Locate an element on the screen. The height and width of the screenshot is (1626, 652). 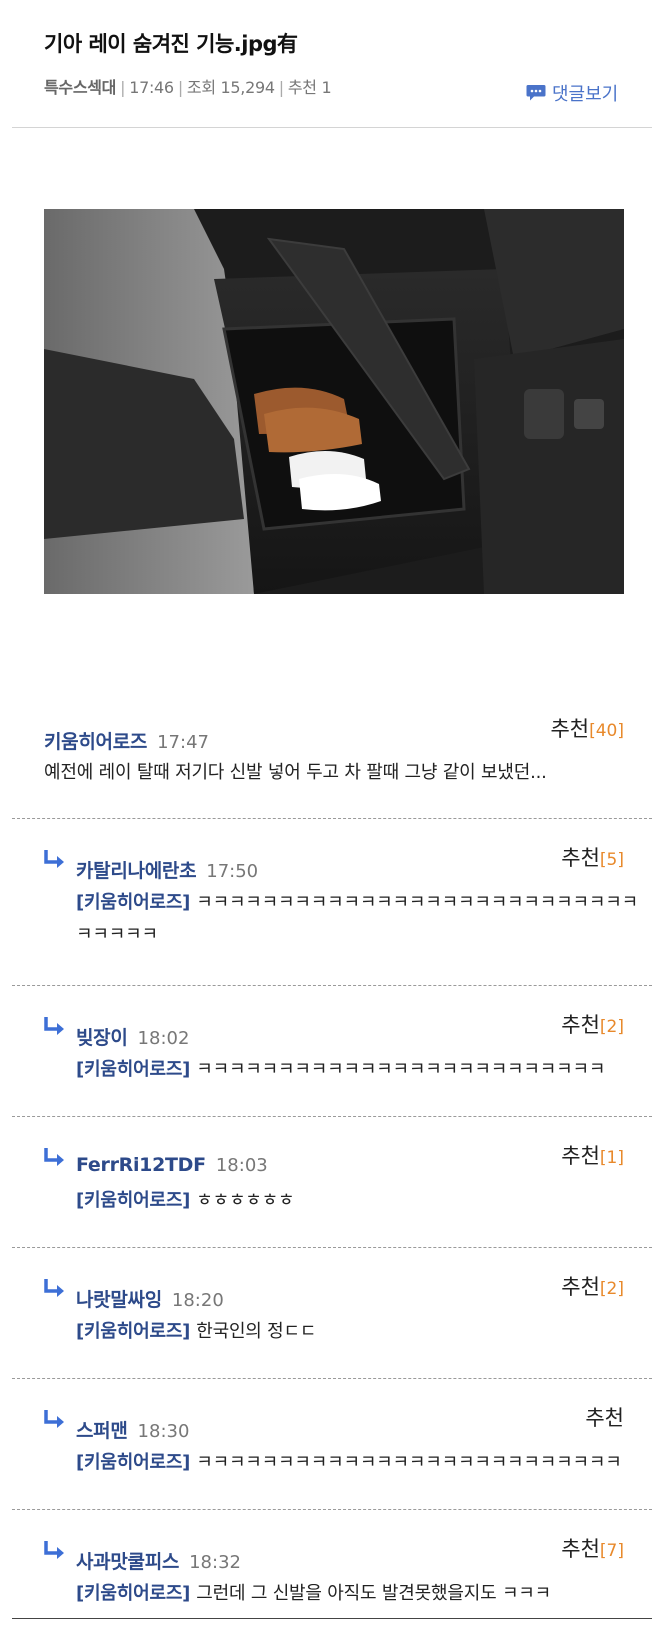
recommend-count: [40] is located at coordinates (606, 731).